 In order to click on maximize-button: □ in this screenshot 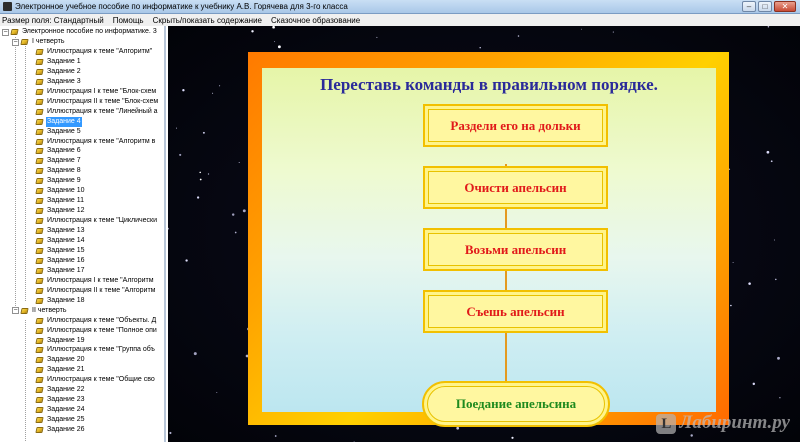, I will do `click(765, 6)`.